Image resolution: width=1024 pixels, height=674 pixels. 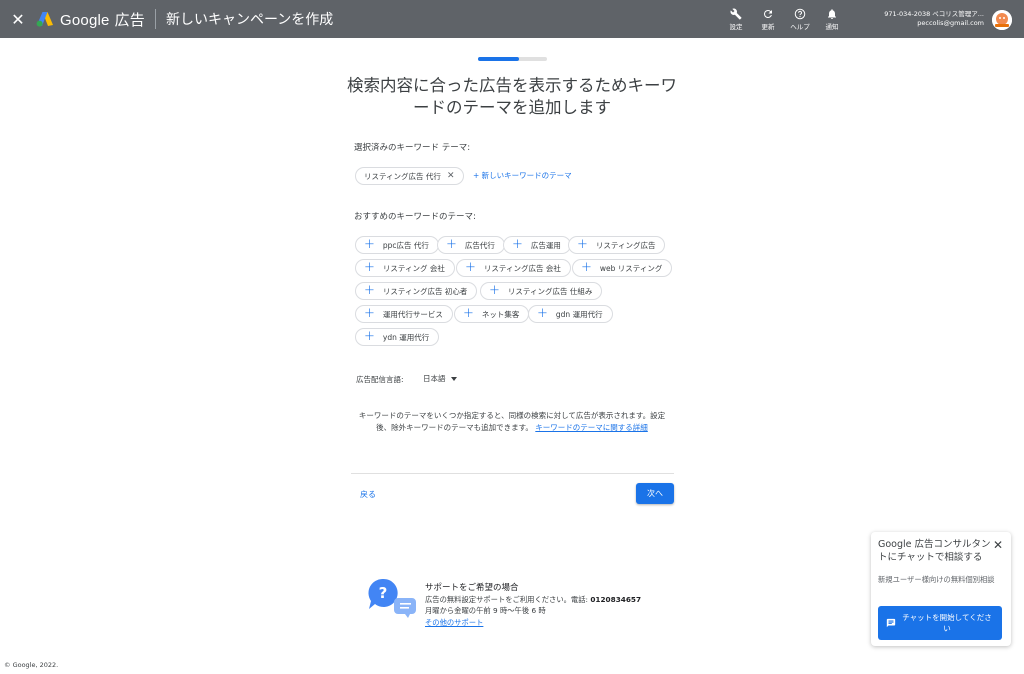 What do you see at coordinates (832, 13) in the screenshot?
I see `bell-icon` at bounding box center [832, 13].